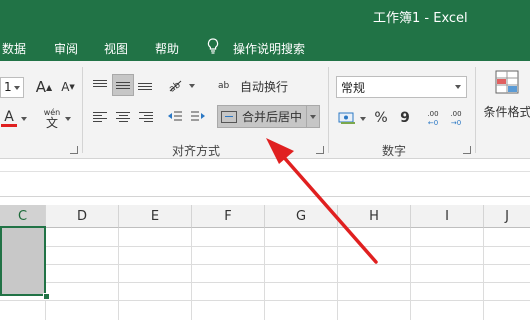 The image size is (530, 320). Describe the element at coordinates (268, 116) in the screenshot. I see `merge-center-button: 合并后居中` at that location.